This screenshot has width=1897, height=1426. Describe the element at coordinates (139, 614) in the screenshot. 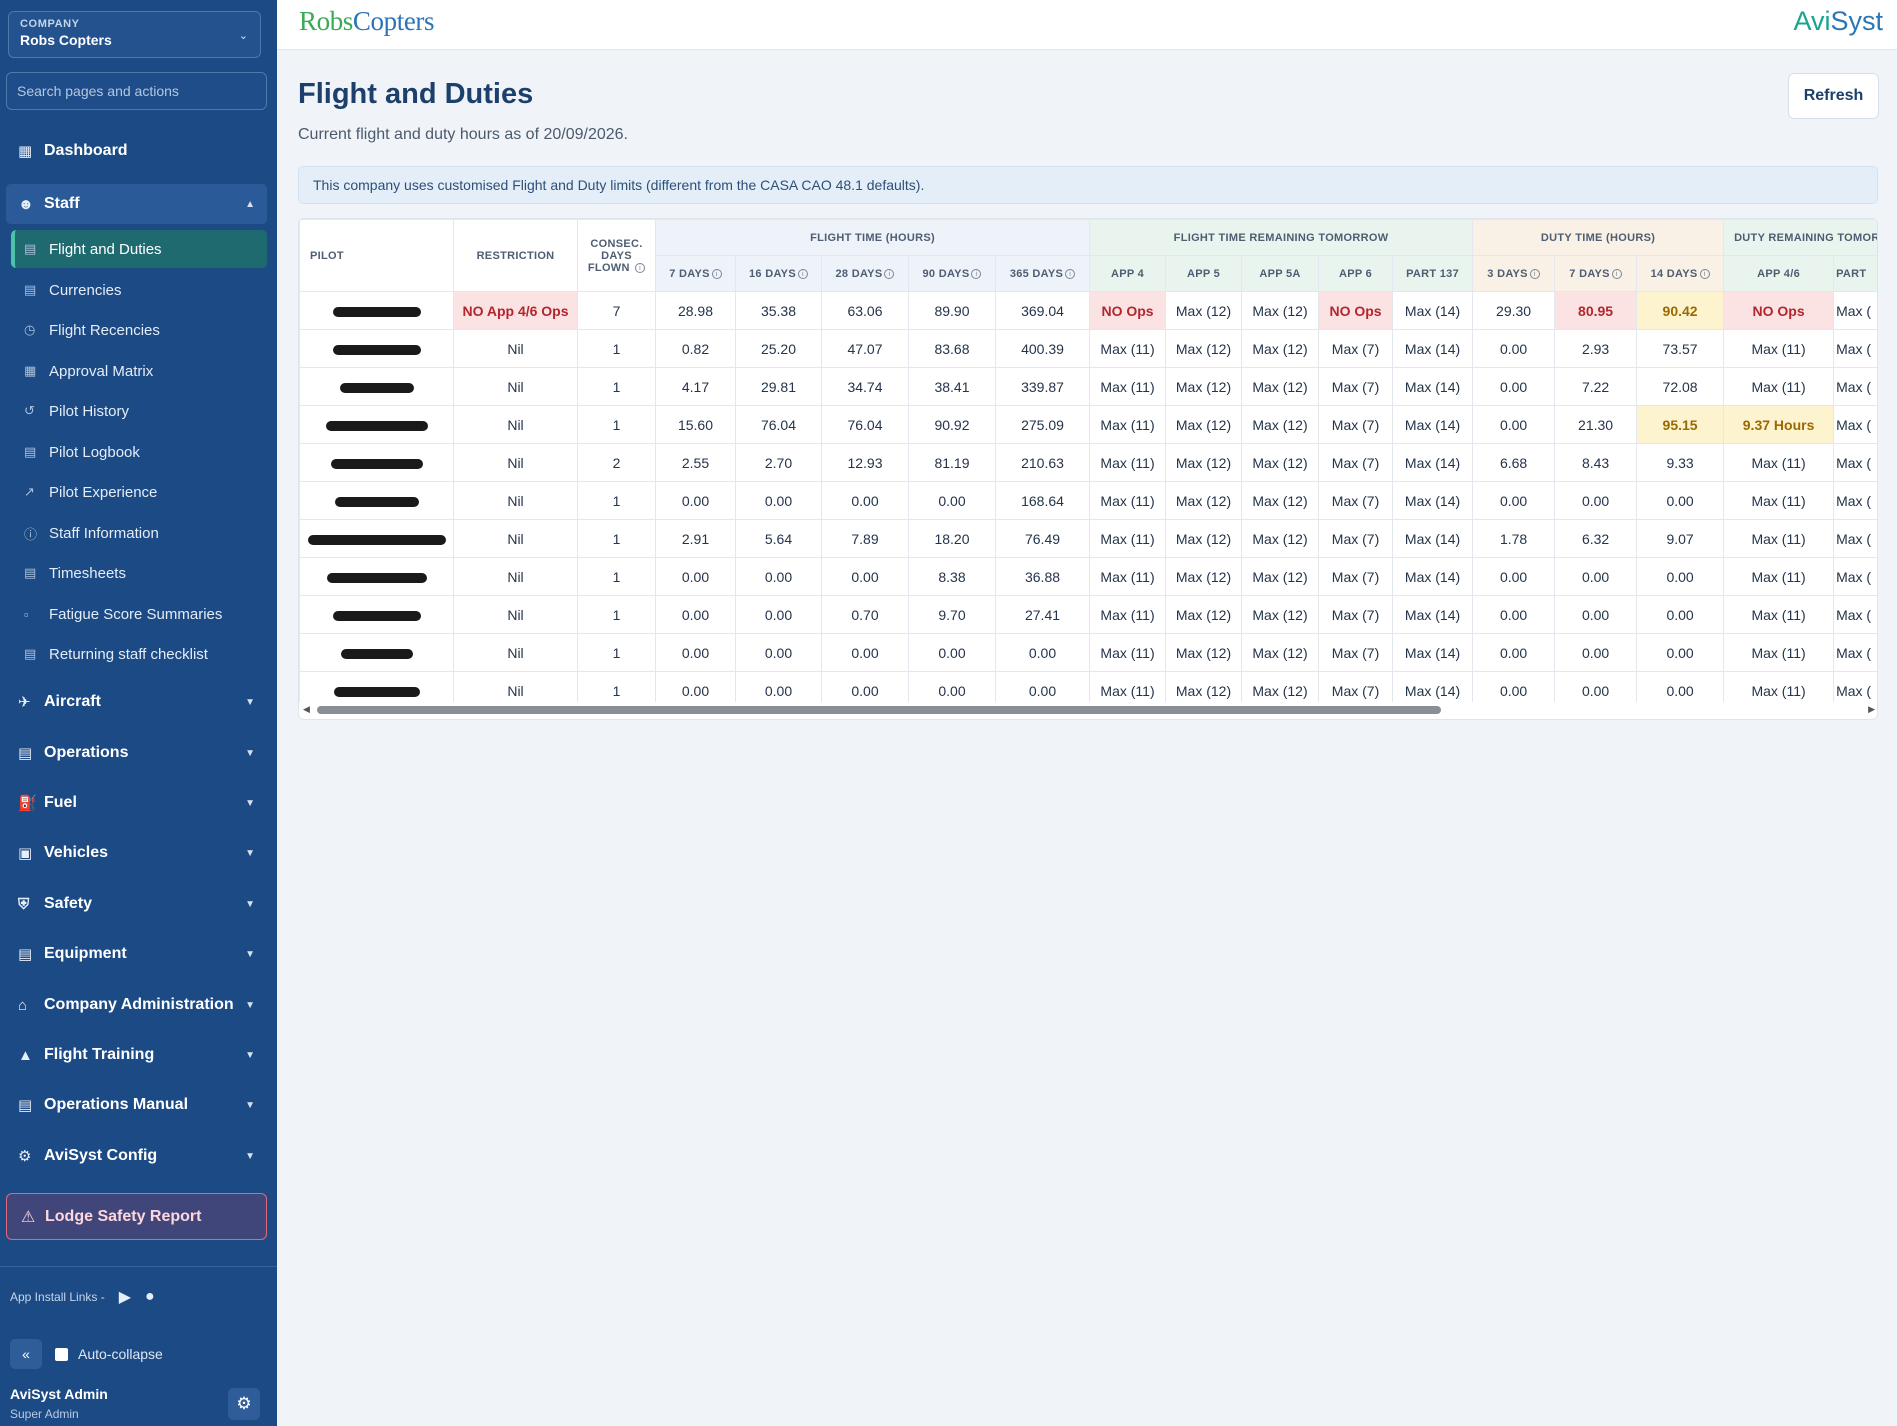

I see `sidebar-item-fatigue-score-summaries: ▫ Fatigue Score Summaries` at that location.